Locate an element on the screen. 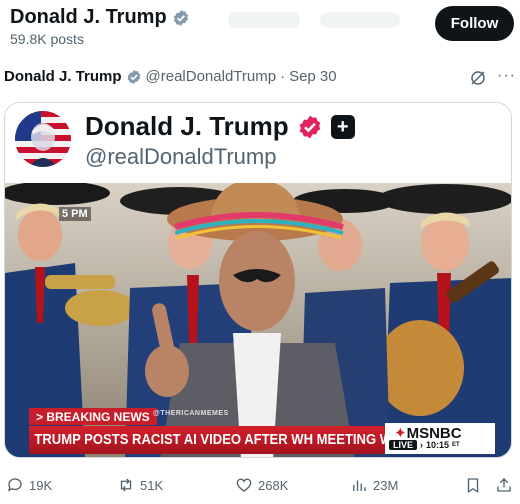 This screenshot has width=520, height=504. network-bug: ✦MSNBC LIVE › 10:15 ET is located at coordinates (440, 438).